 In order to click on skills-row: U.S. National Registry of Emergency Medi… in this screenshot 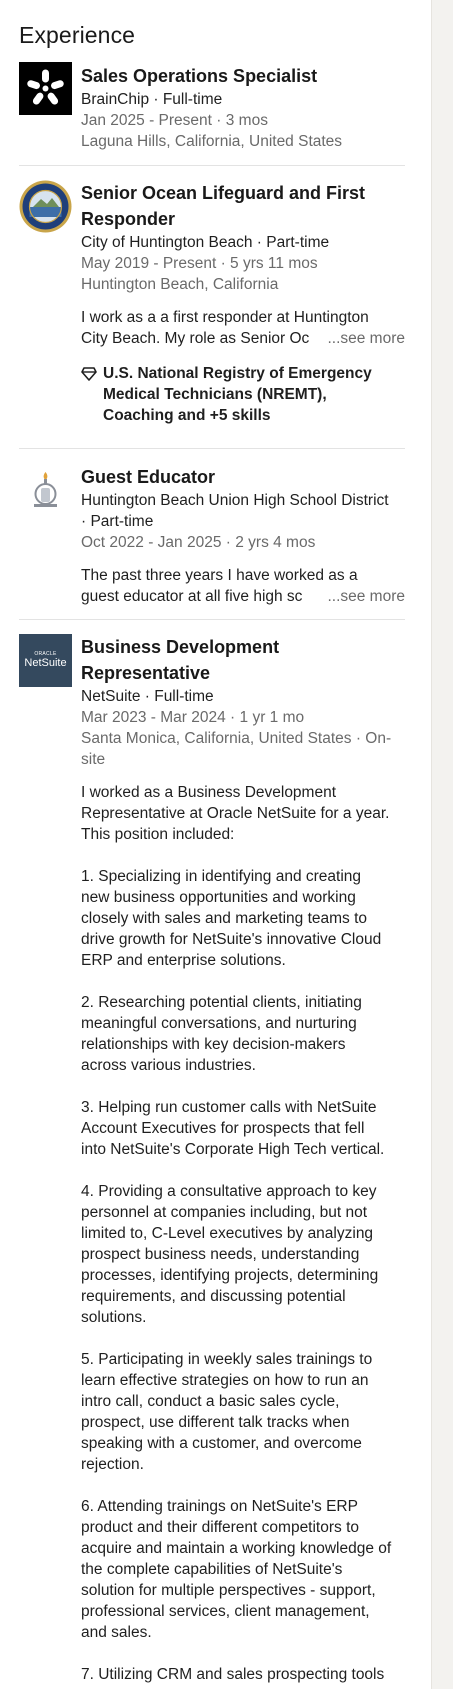, I will do `click(243, 394)`.